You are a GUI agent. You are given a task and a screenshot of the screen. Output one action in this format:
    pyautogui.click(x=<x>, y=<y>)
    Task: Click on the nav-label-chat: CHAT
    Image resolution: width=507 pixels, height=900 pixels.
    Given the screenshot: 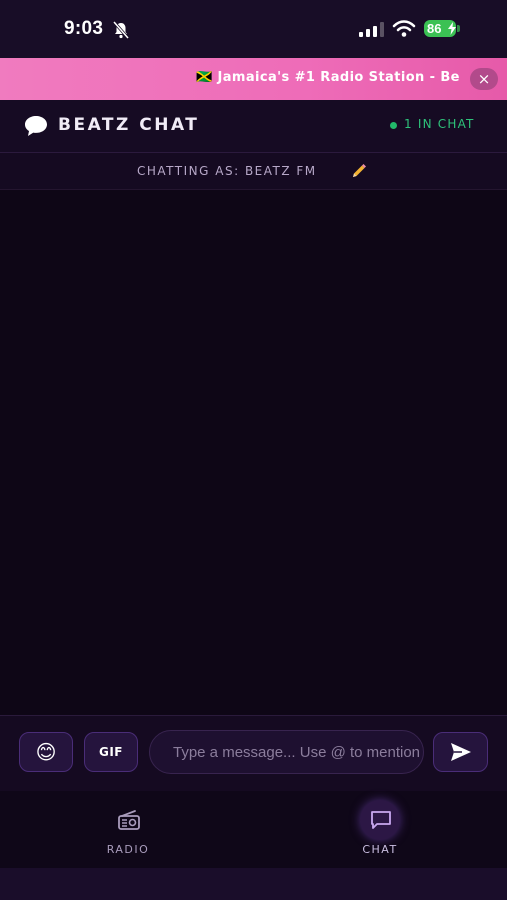 What is the action you would take?
    pyautogui.click(x=380, y=849)
    